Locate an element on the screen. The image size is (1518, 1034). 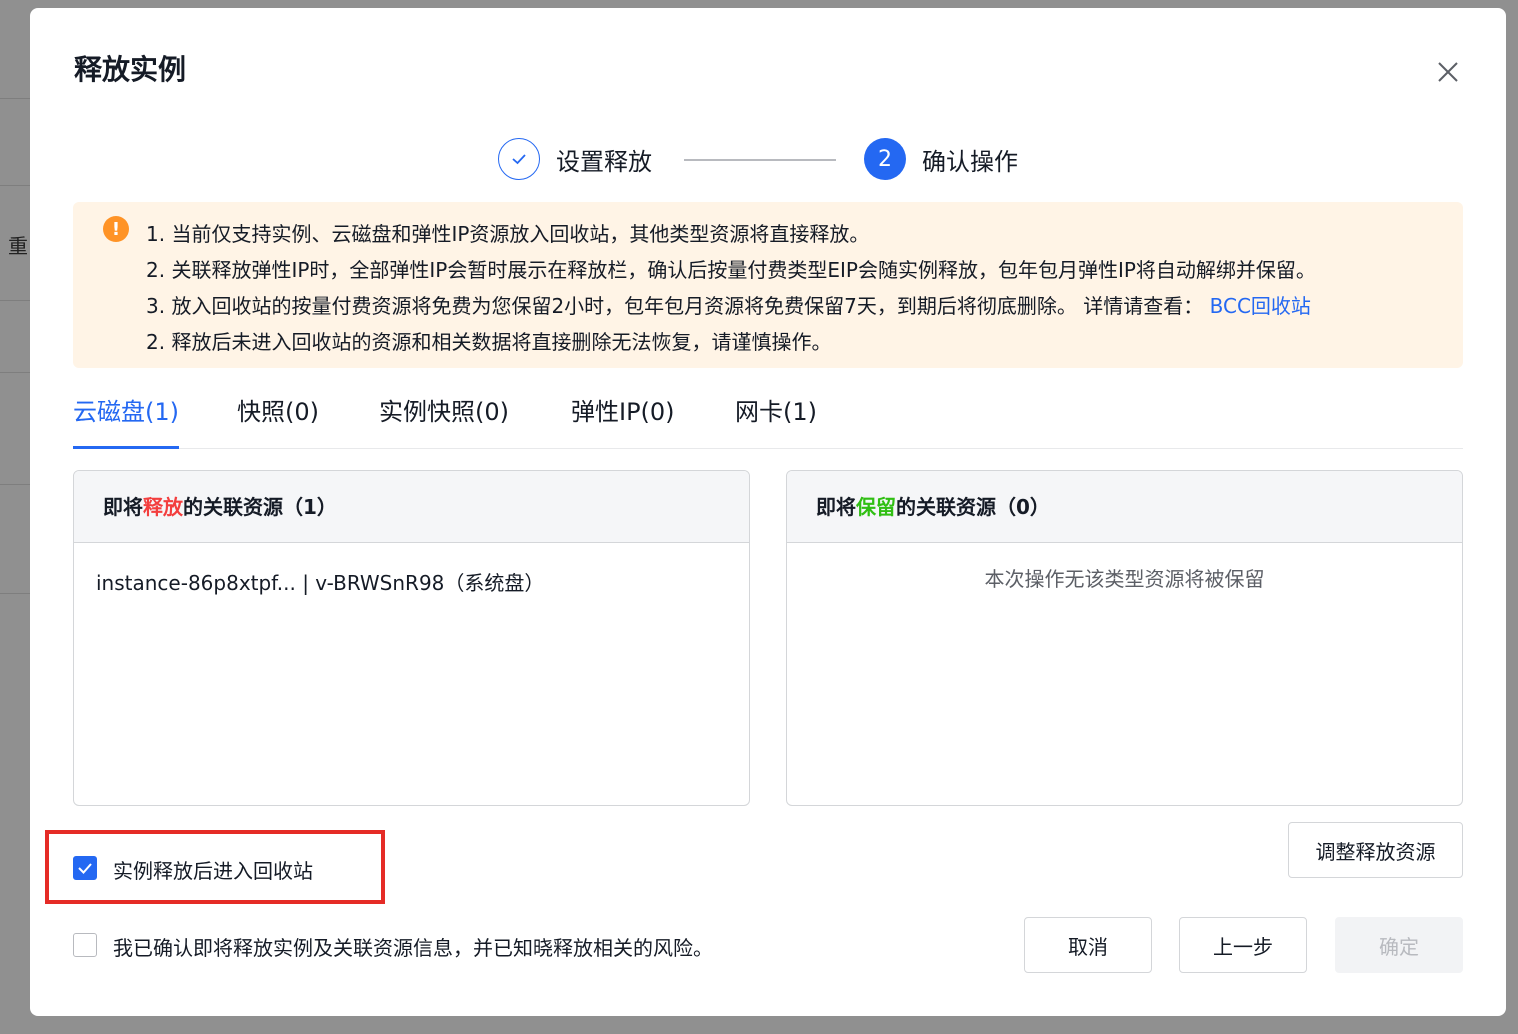
tab-elastic-ip: 弹性IP(0) is located at coordinates (623, 421).